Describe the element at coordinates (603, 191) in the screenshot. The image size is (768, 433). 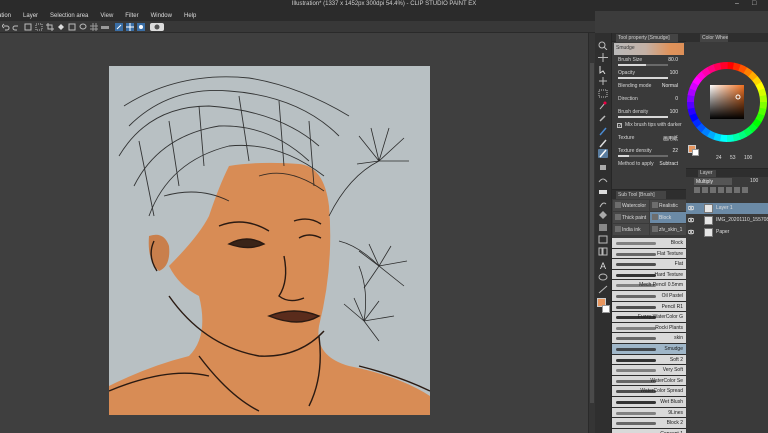
I see `eraser-icon` at that location.